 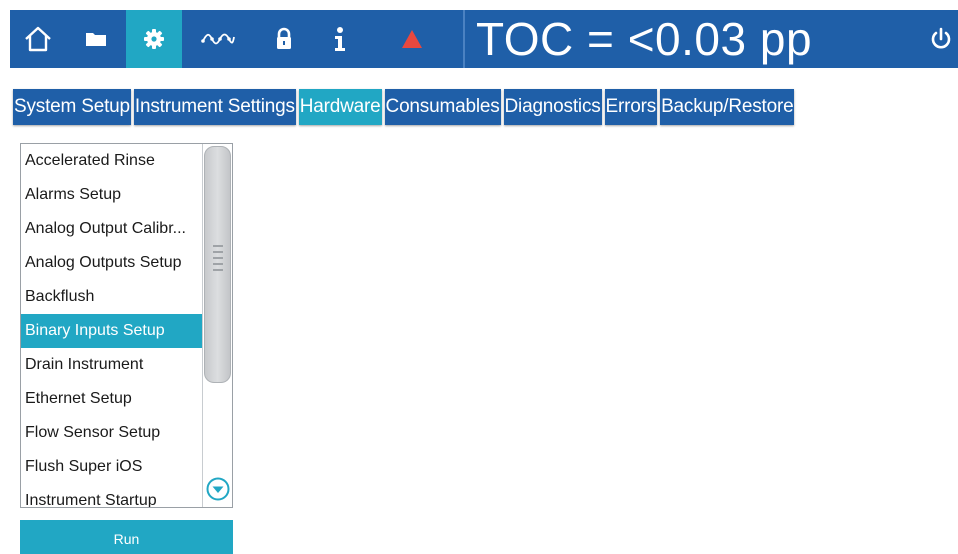 I want to click on list-item: Instrument Startup, so click(x=111, y=495).